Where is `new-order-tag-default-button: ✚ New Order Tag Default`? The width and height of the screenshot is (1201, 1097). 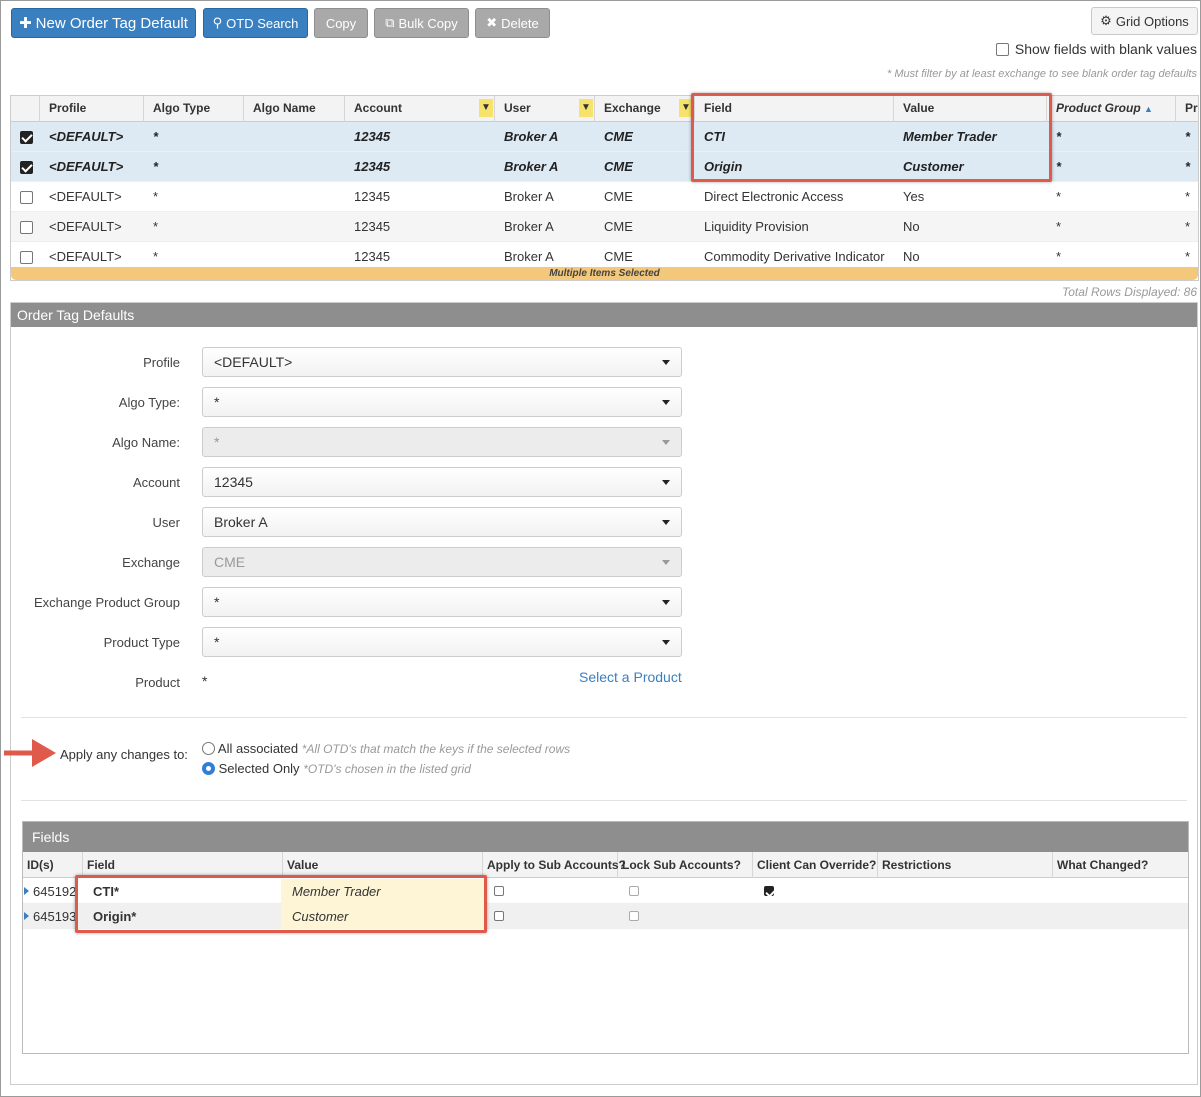
new-order-tag-default-button: ✚ New Order Tag Default is located at coordinates (103, 23).